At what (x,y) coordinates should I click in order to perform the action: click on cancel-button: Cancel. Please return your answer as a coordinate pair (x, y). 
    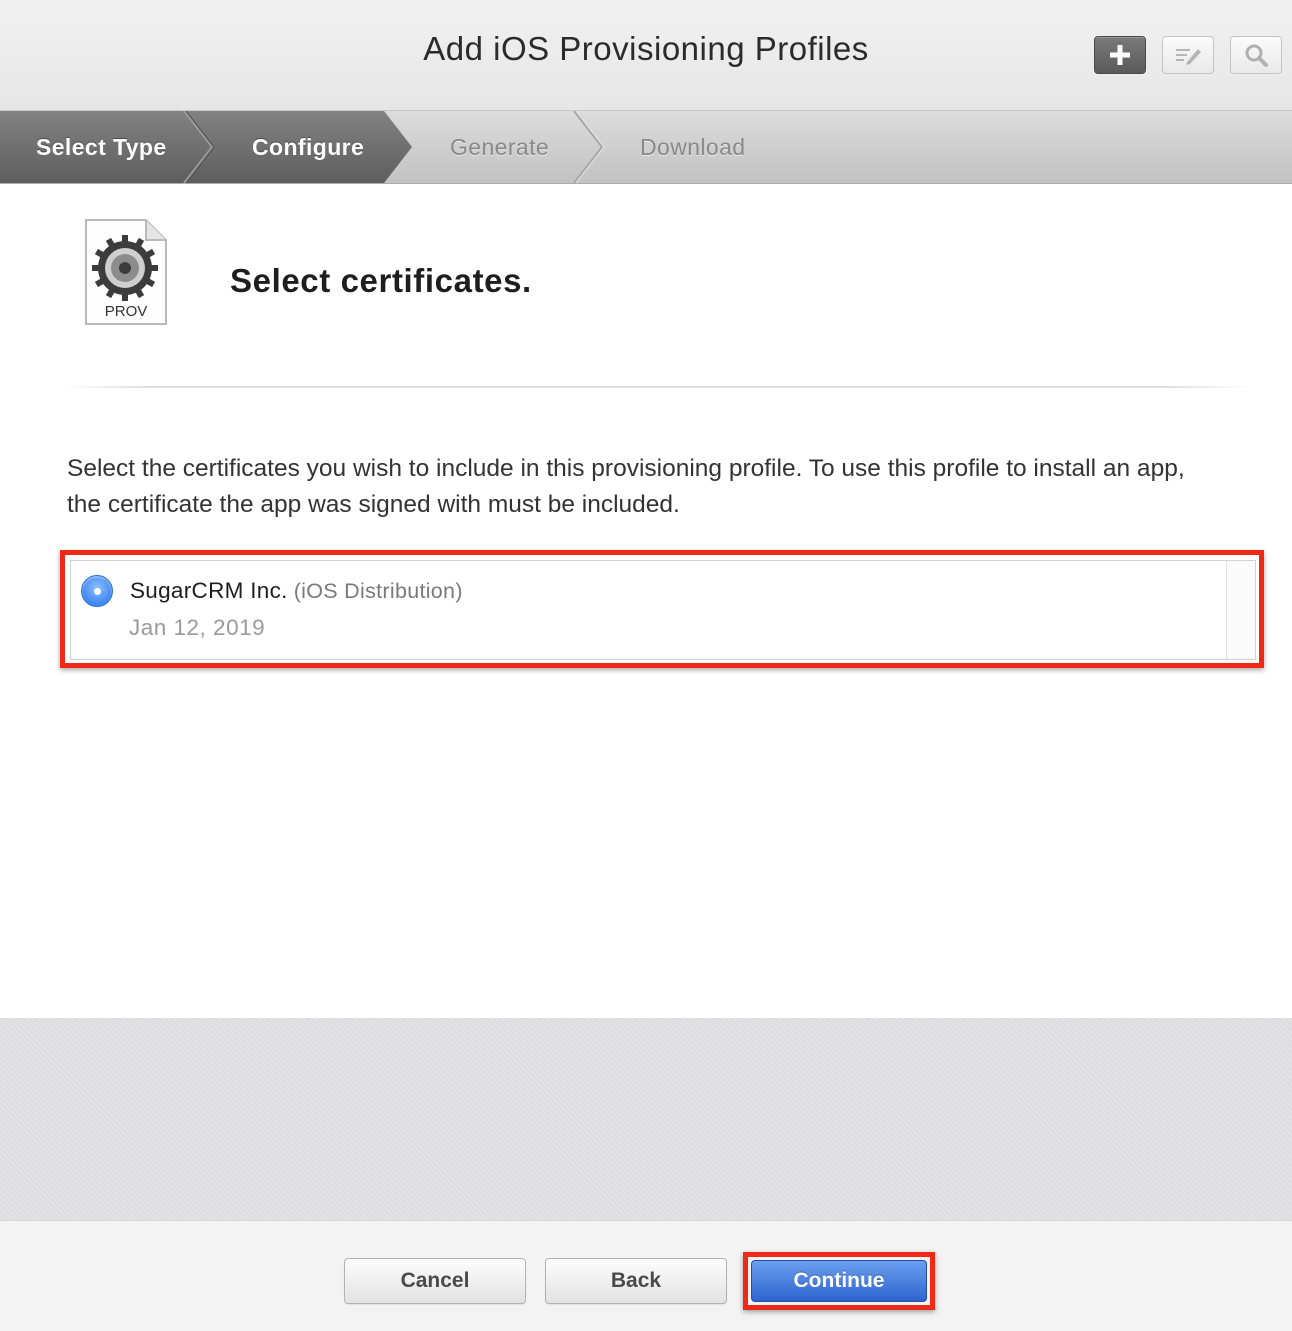
    Looking at the image, I should click on (435, 1281).